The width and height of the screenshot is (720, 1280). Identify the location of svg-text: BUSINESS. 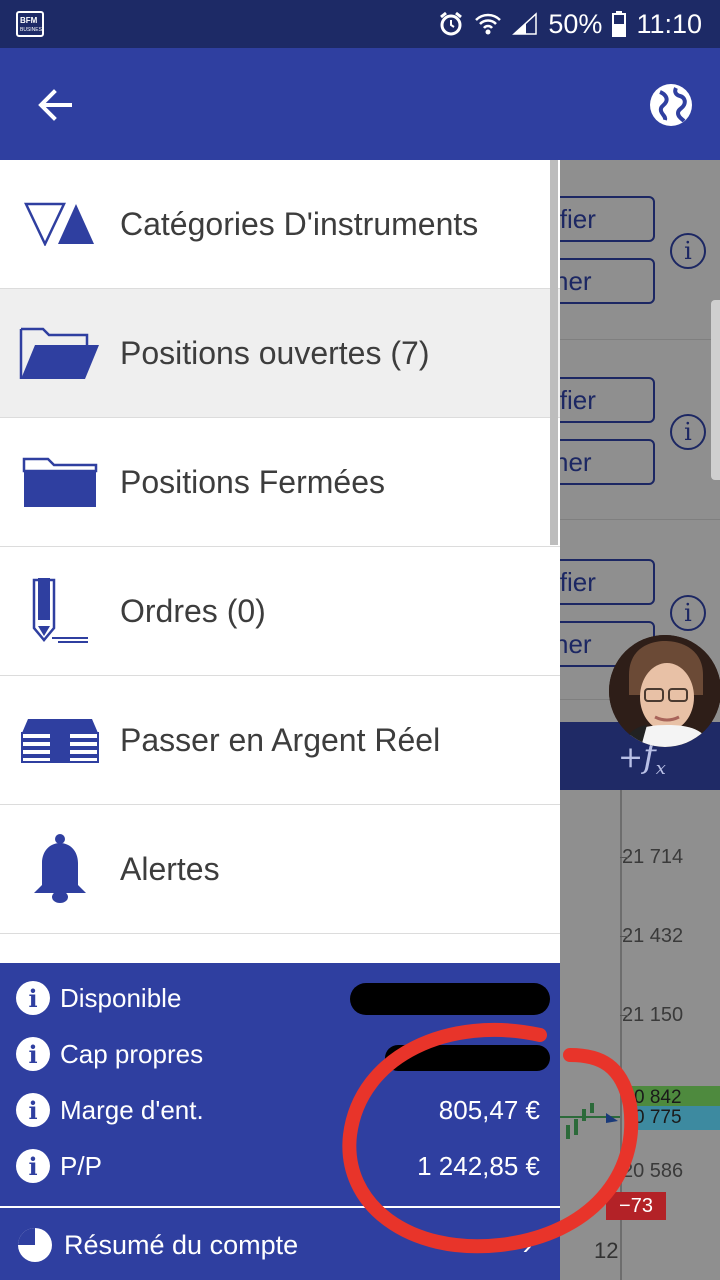
(32, 30).